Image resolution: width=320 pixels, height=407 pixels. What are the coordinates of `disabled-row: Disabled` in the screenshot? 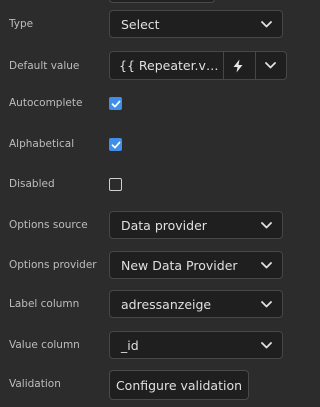 It's located at (150, 193).